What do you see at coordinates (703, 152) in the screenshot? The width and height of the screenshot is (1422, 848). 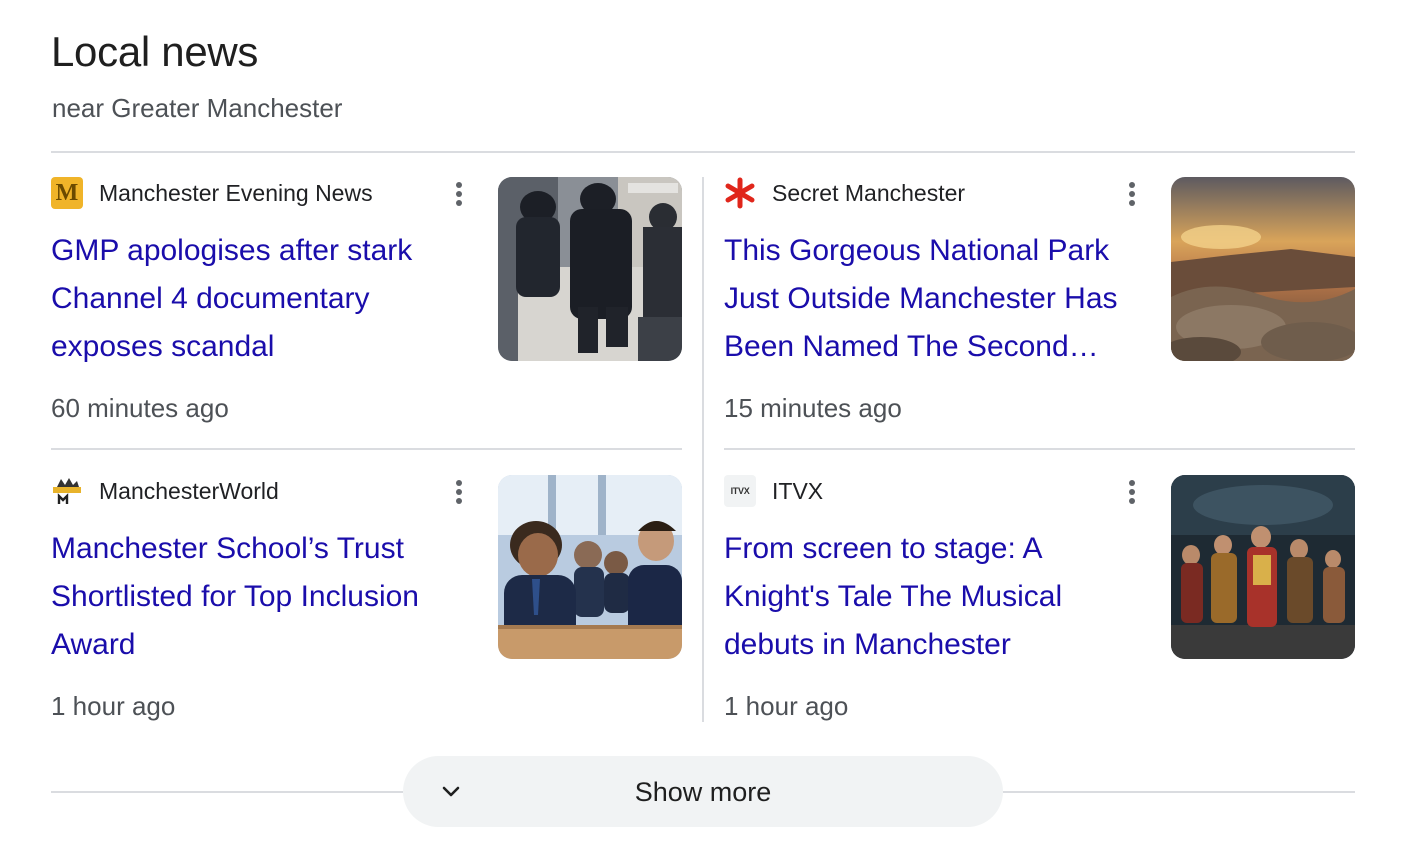 I see `top-divider` at bounding box center [703, 152].